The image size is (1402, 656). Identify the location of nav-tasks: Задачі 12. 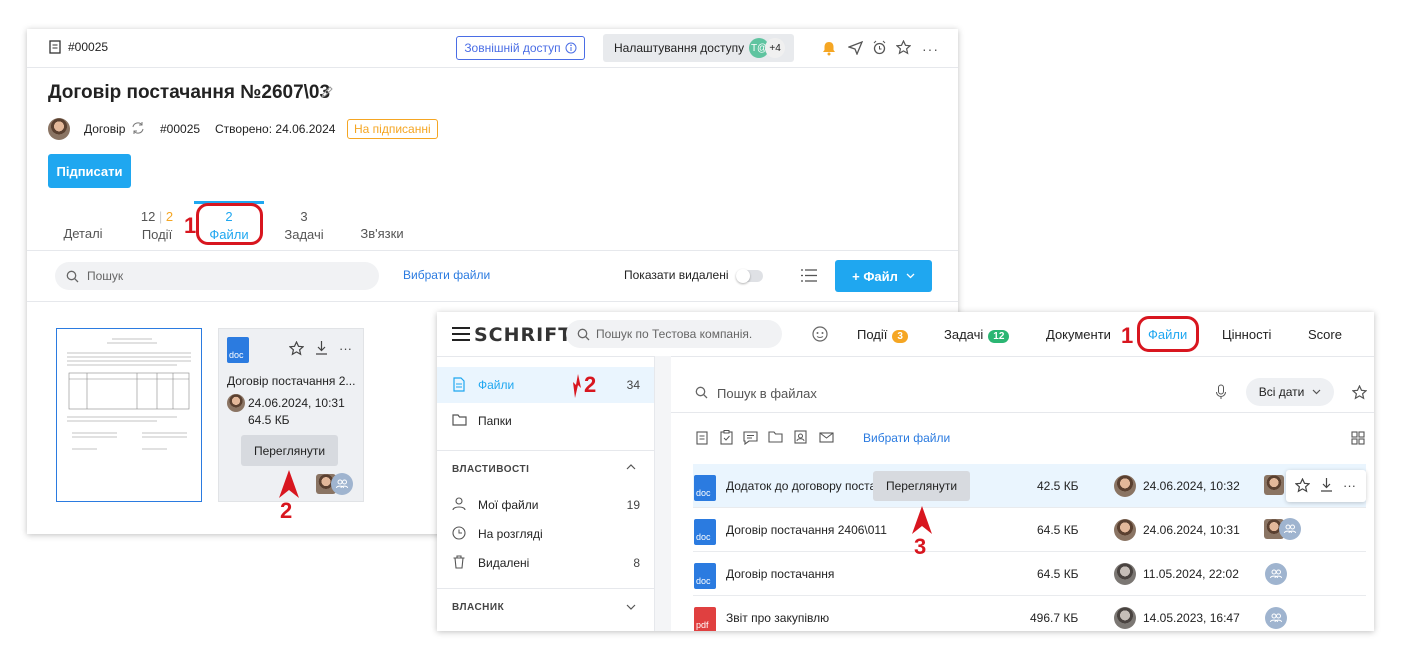
(977, 335).